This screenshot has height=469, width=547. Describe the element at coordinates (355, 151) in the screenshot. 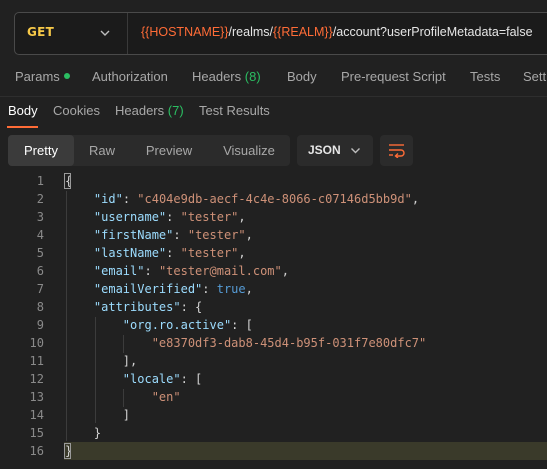

I see `chevron-down-icon` at that location.